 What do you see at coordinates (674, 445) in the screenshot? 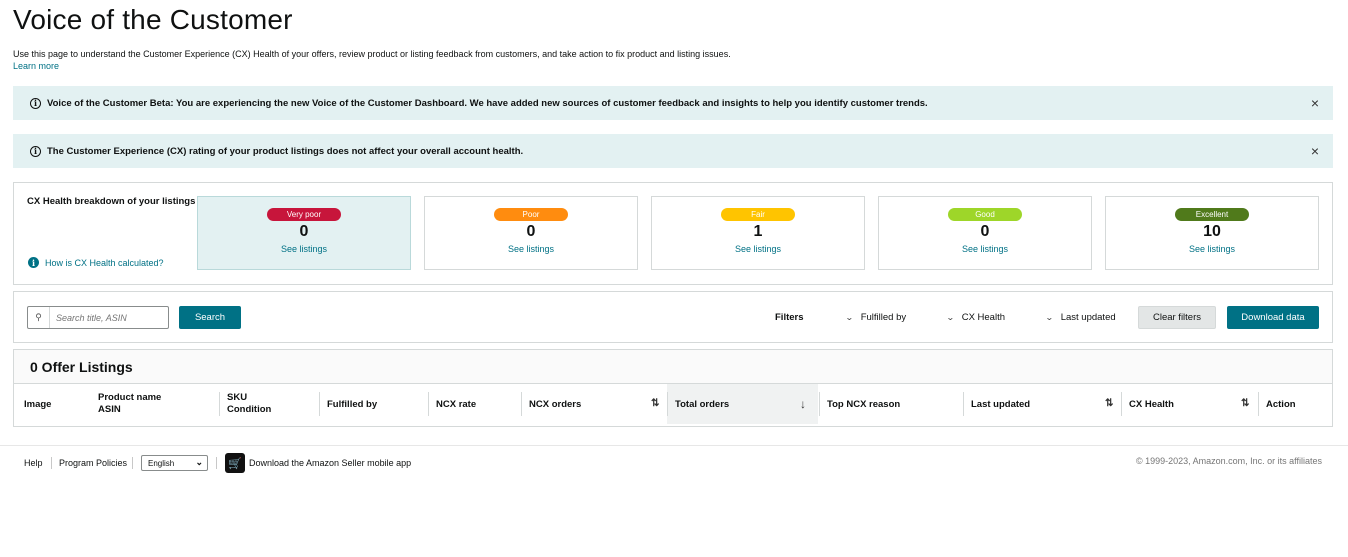
I see `footer-divider` at bounding box center [674, 445].